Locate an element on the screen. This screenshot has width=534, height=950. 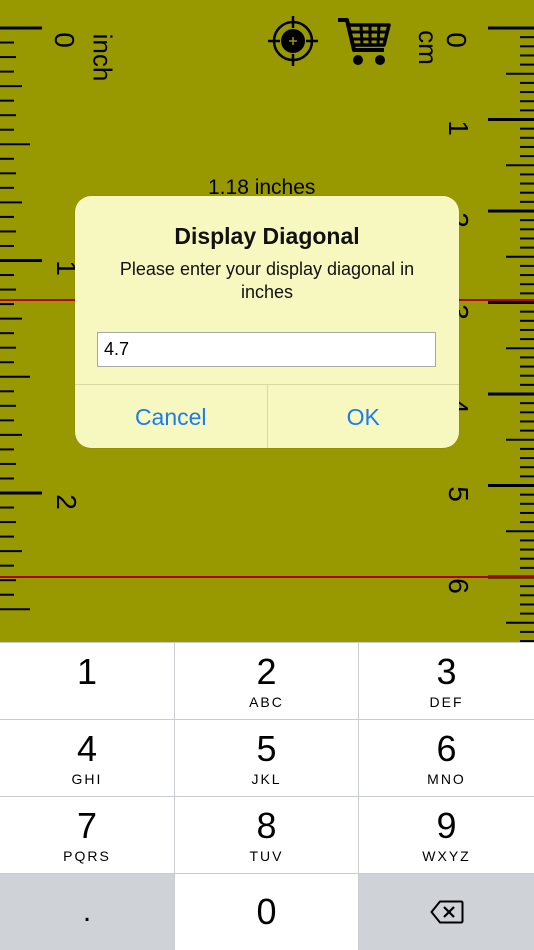
backspace-key is located at coordinates (446, 912).